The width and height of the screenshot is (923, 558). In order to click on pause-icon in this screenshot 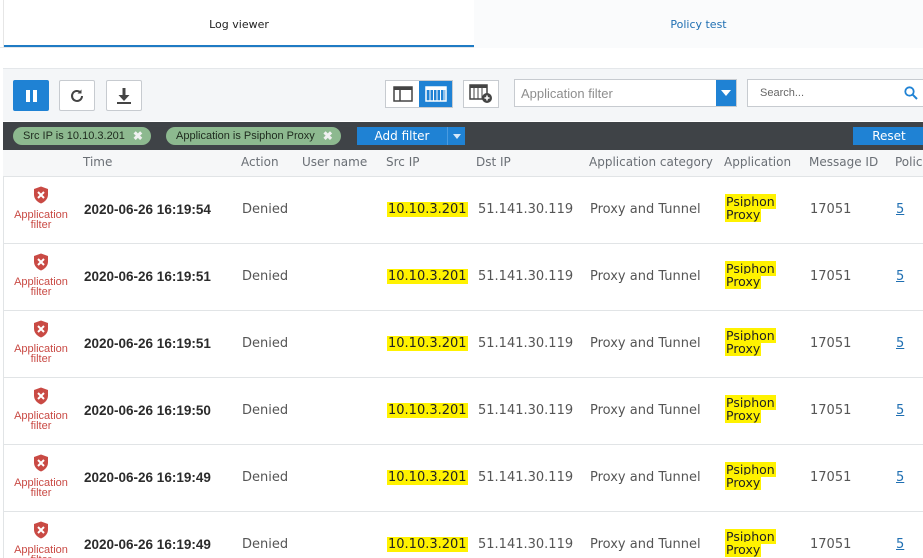, I will do `click(31, 95)`.